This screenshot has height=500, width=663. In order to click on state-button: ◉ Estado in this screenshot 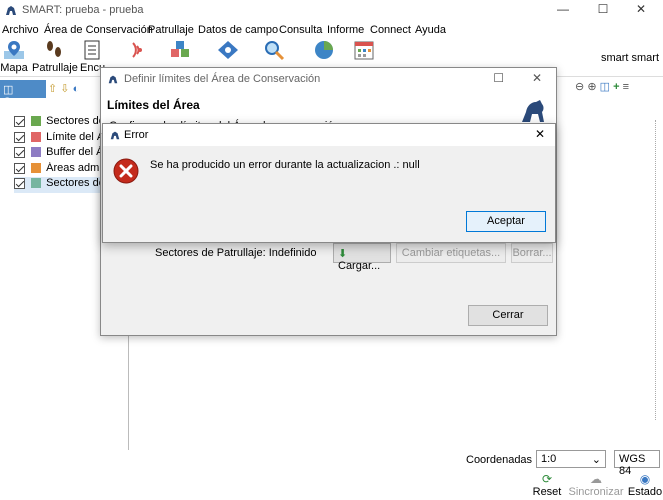, I will do `click(645, 485)`.